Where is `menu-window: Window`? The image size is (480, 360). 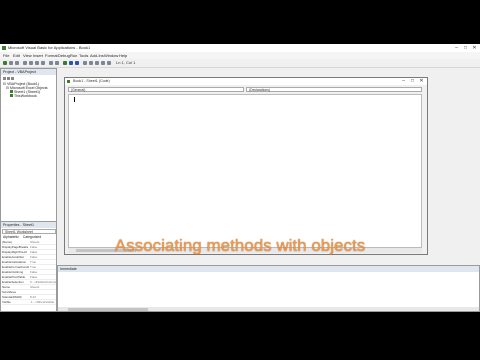
menu-window: Window is located at coordinates (111, 55).